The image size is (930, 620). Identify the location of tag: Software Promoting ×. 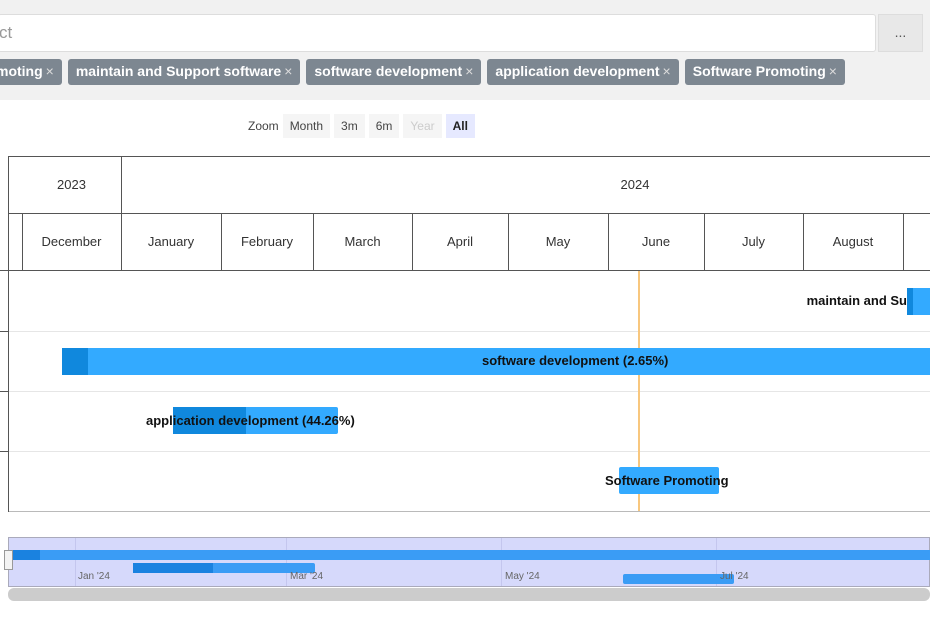
(764, 72).